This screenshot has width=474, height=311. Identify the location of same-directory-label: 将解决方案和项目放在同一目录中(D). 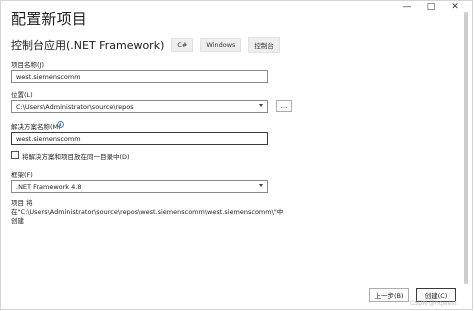
(76, 156).